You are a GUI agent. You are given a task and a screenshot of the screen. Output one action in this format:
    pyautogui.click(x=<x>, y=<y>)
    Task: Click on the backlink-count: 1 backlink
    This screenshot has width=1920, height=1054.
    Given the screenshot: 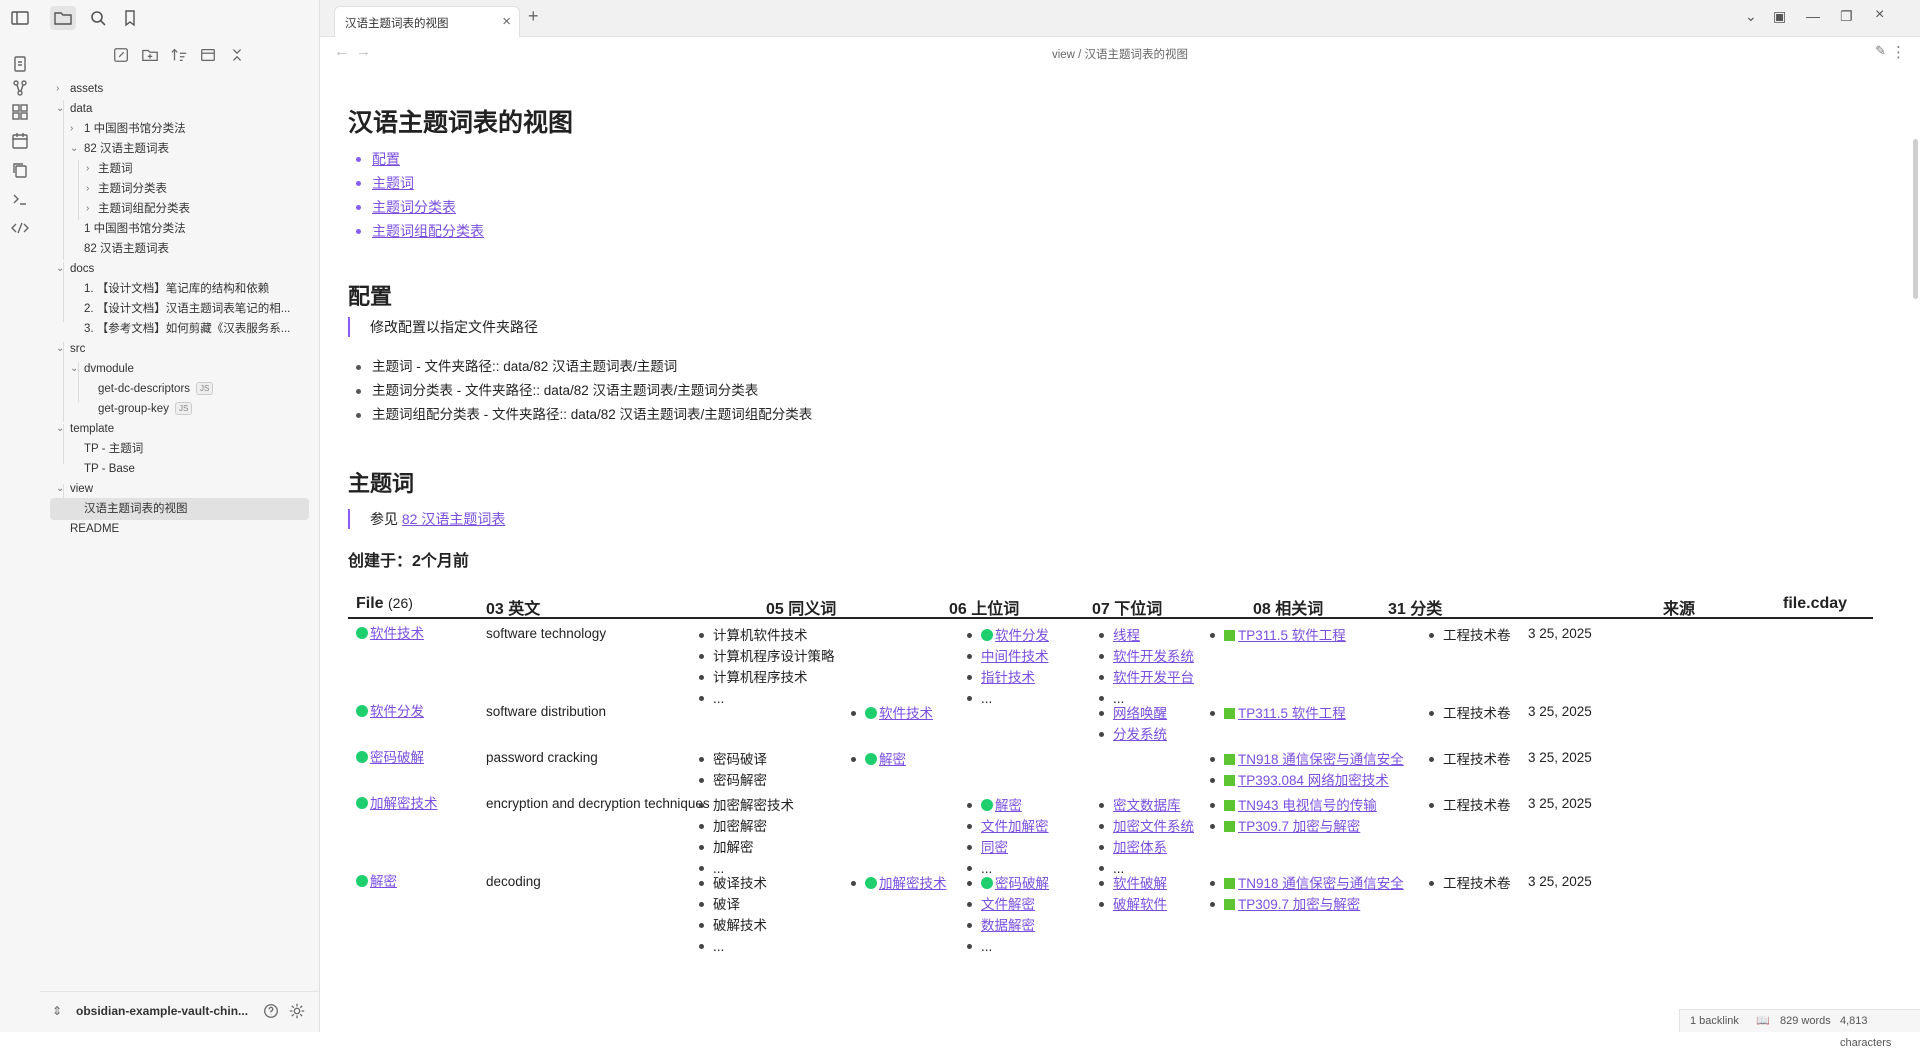 What is the action you would take?
    pyautogui.click(x=1714, y=1021)
    